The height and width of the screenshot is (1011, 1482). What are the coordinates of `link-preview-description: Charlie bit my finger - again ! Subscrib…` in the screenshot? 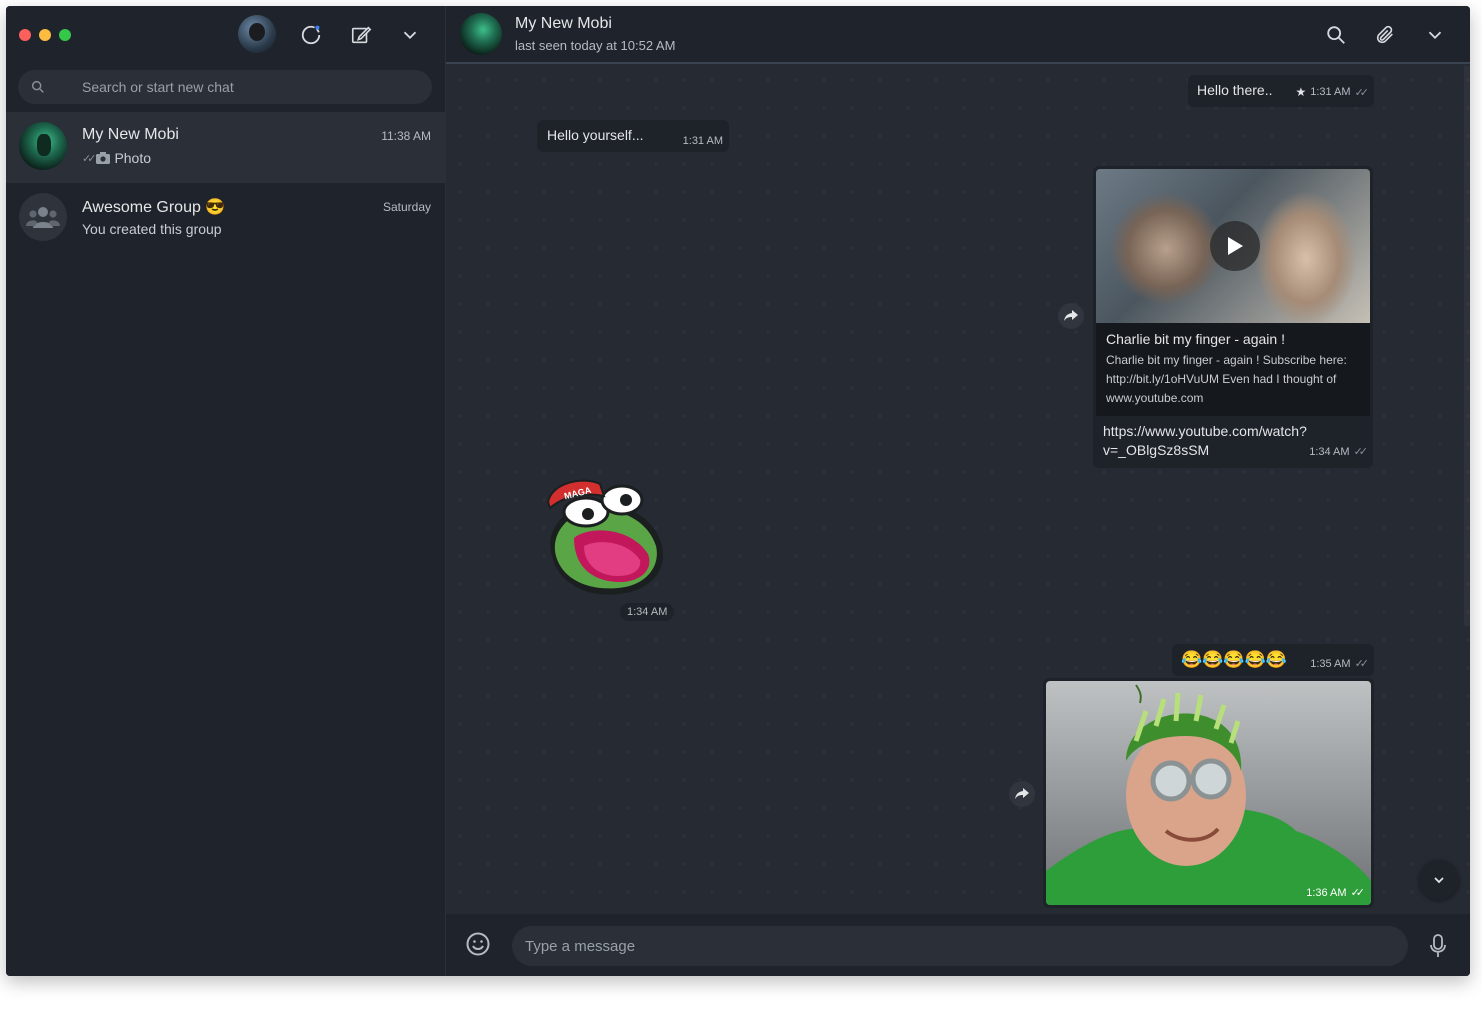 It's located at (1226, 369).